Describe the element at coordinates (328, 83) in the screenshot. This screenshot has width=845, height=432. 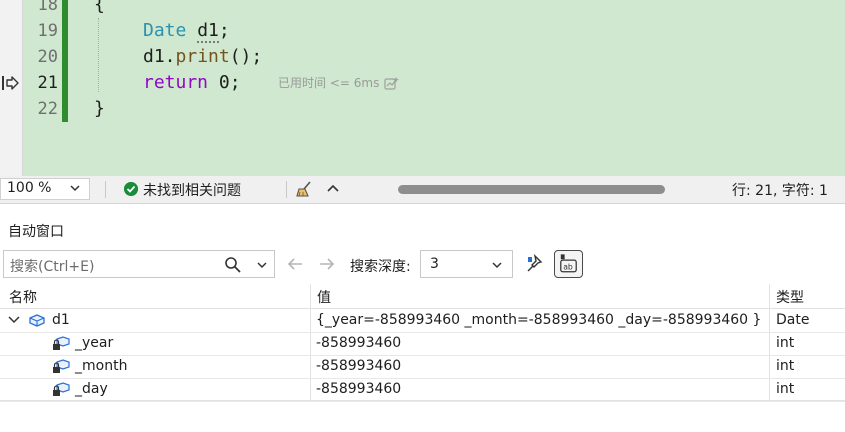
I see `perf-tip: 已用时间 <= 6ms` at that location.